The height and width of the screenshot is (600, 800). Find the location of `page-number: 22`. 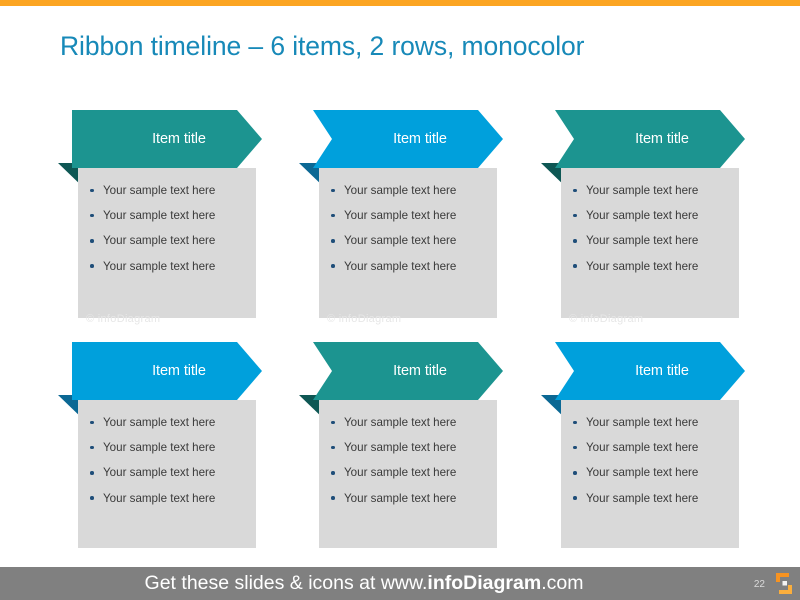

page-number: 22 is located at coordinates (759, 584).